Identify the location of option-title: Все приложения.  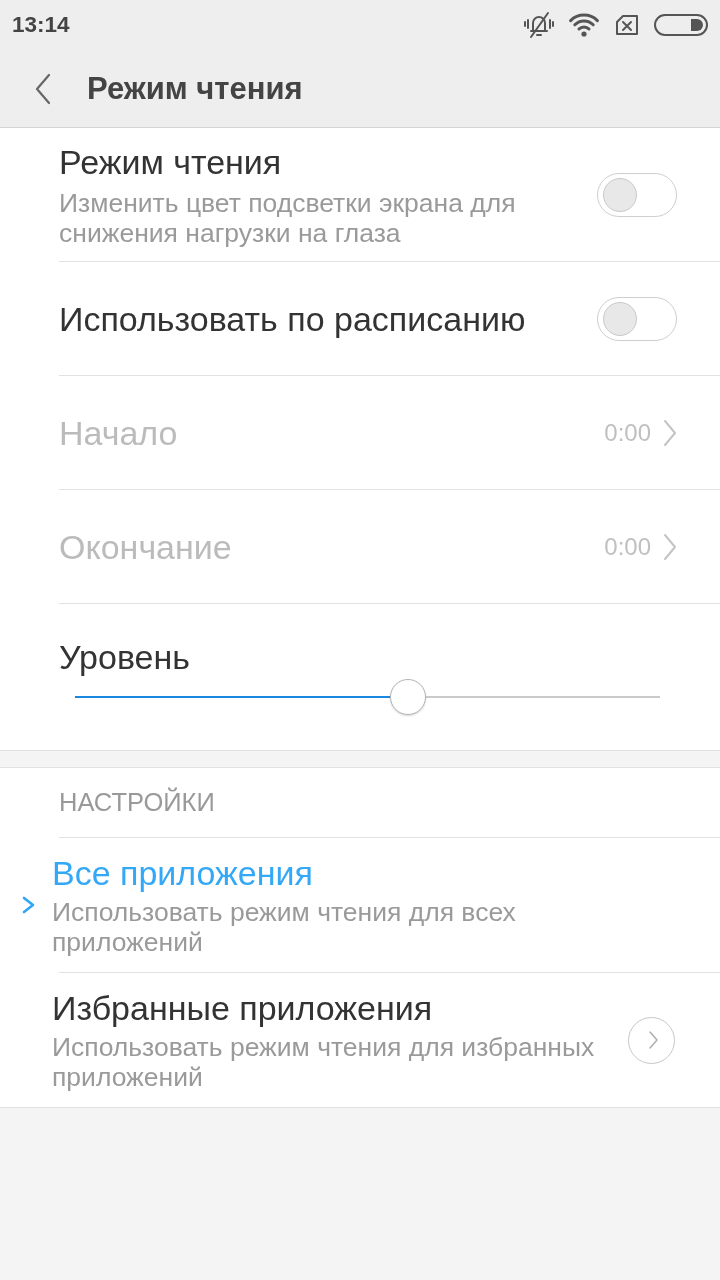
(335, 873).